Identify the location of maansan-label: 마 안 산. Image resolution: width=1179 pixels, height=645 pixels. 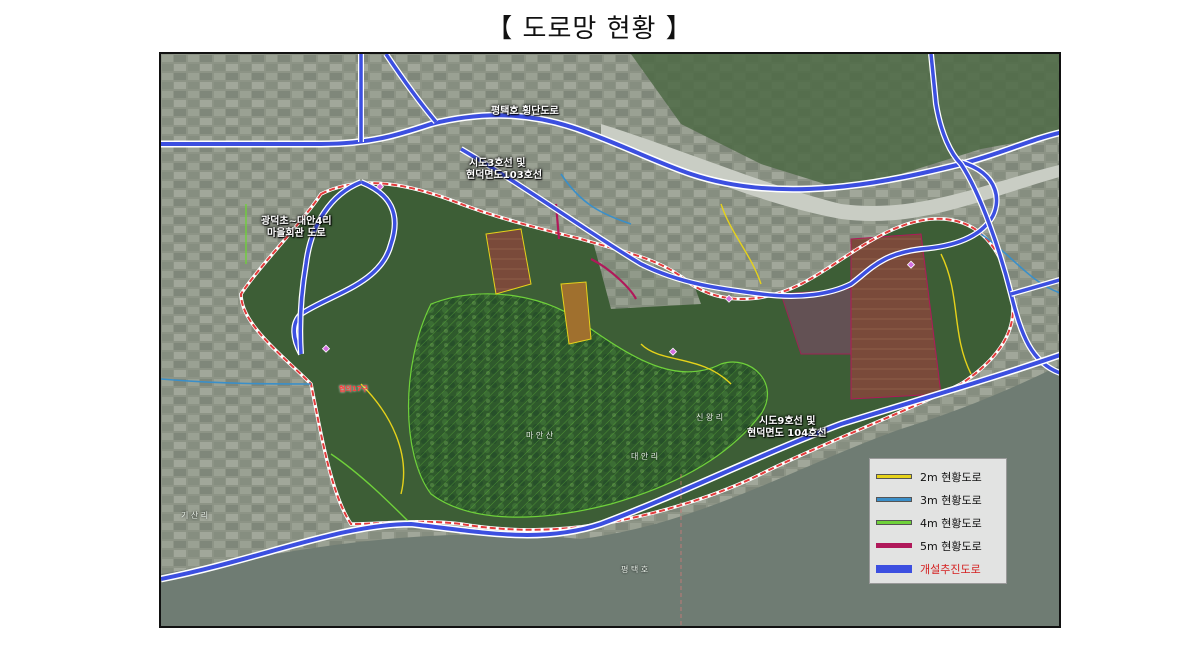
(540, 435).